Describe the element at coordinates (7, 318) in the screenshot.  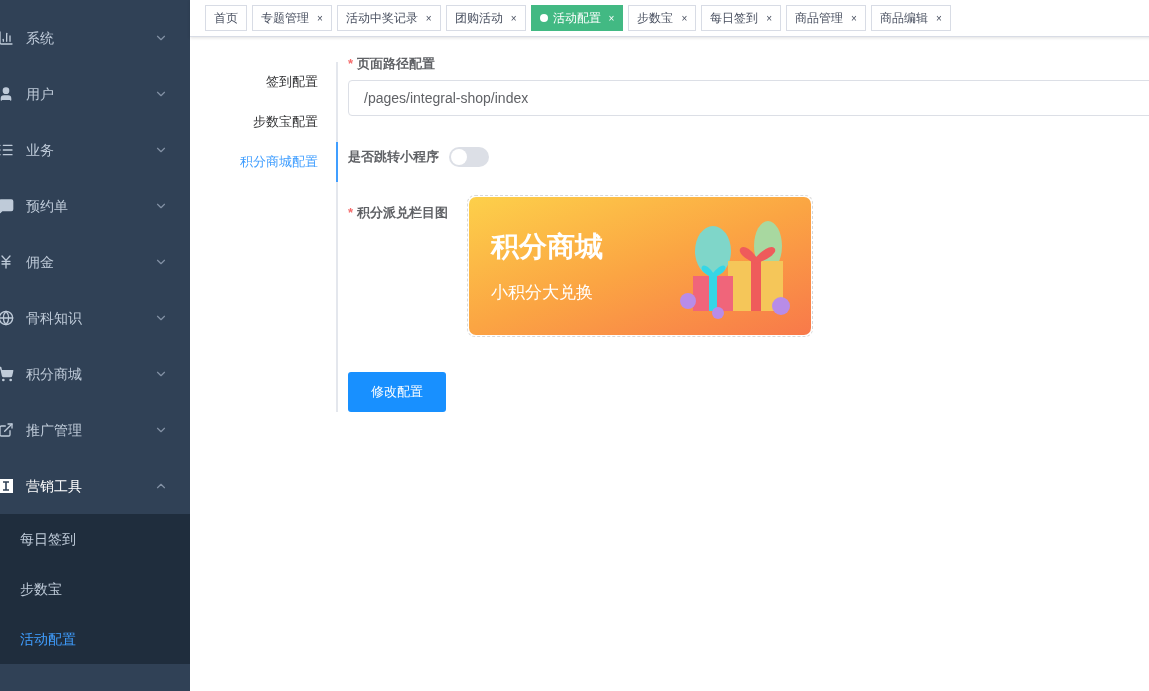
I see `globe-icon` at that location.